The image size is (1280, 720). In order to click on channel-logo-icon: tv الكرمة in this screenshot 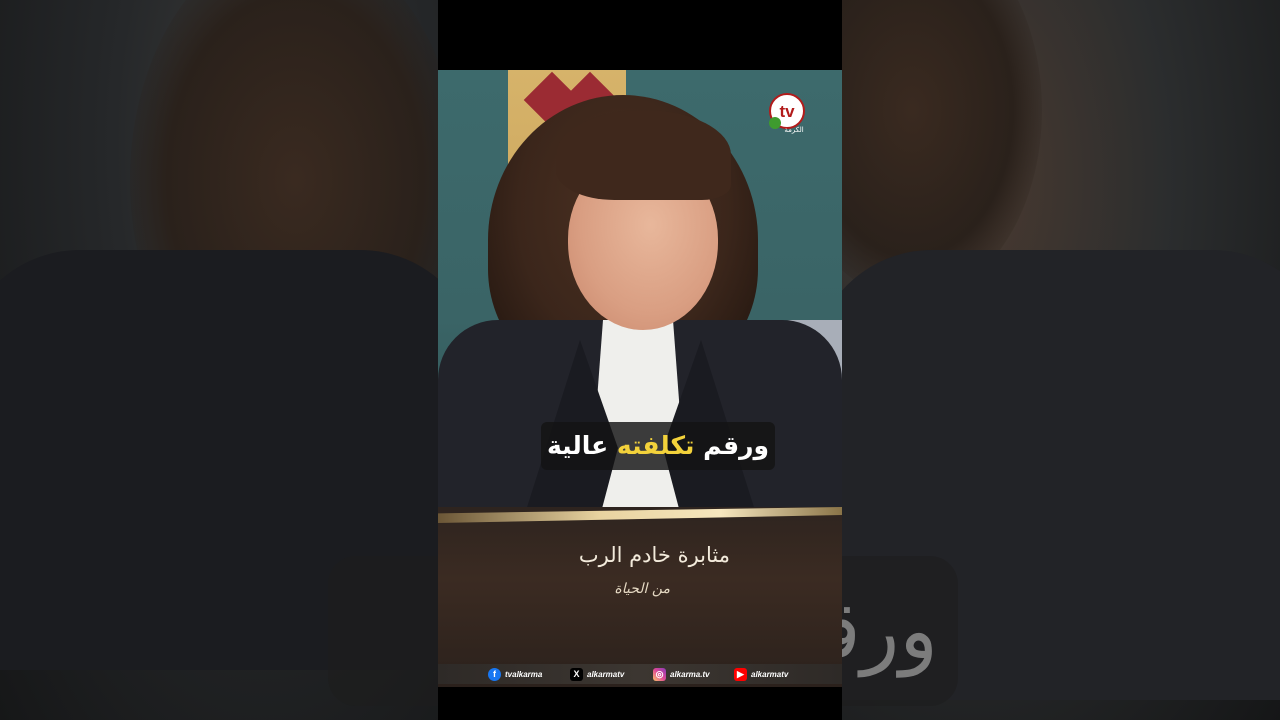, I will do `click(787, 113)`.